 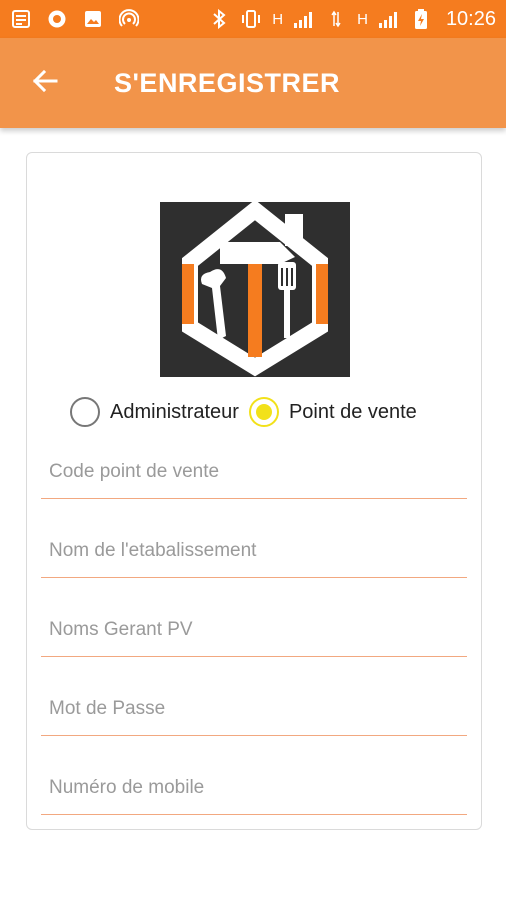 I want to click on noms-gerant-input, so click(x=254, y=629).